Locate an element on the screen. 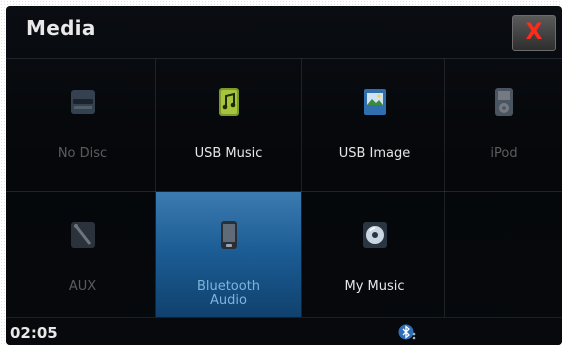 This screenshot has width=562, height=345. aux-cable-icon is located at coordinates (82, 235).